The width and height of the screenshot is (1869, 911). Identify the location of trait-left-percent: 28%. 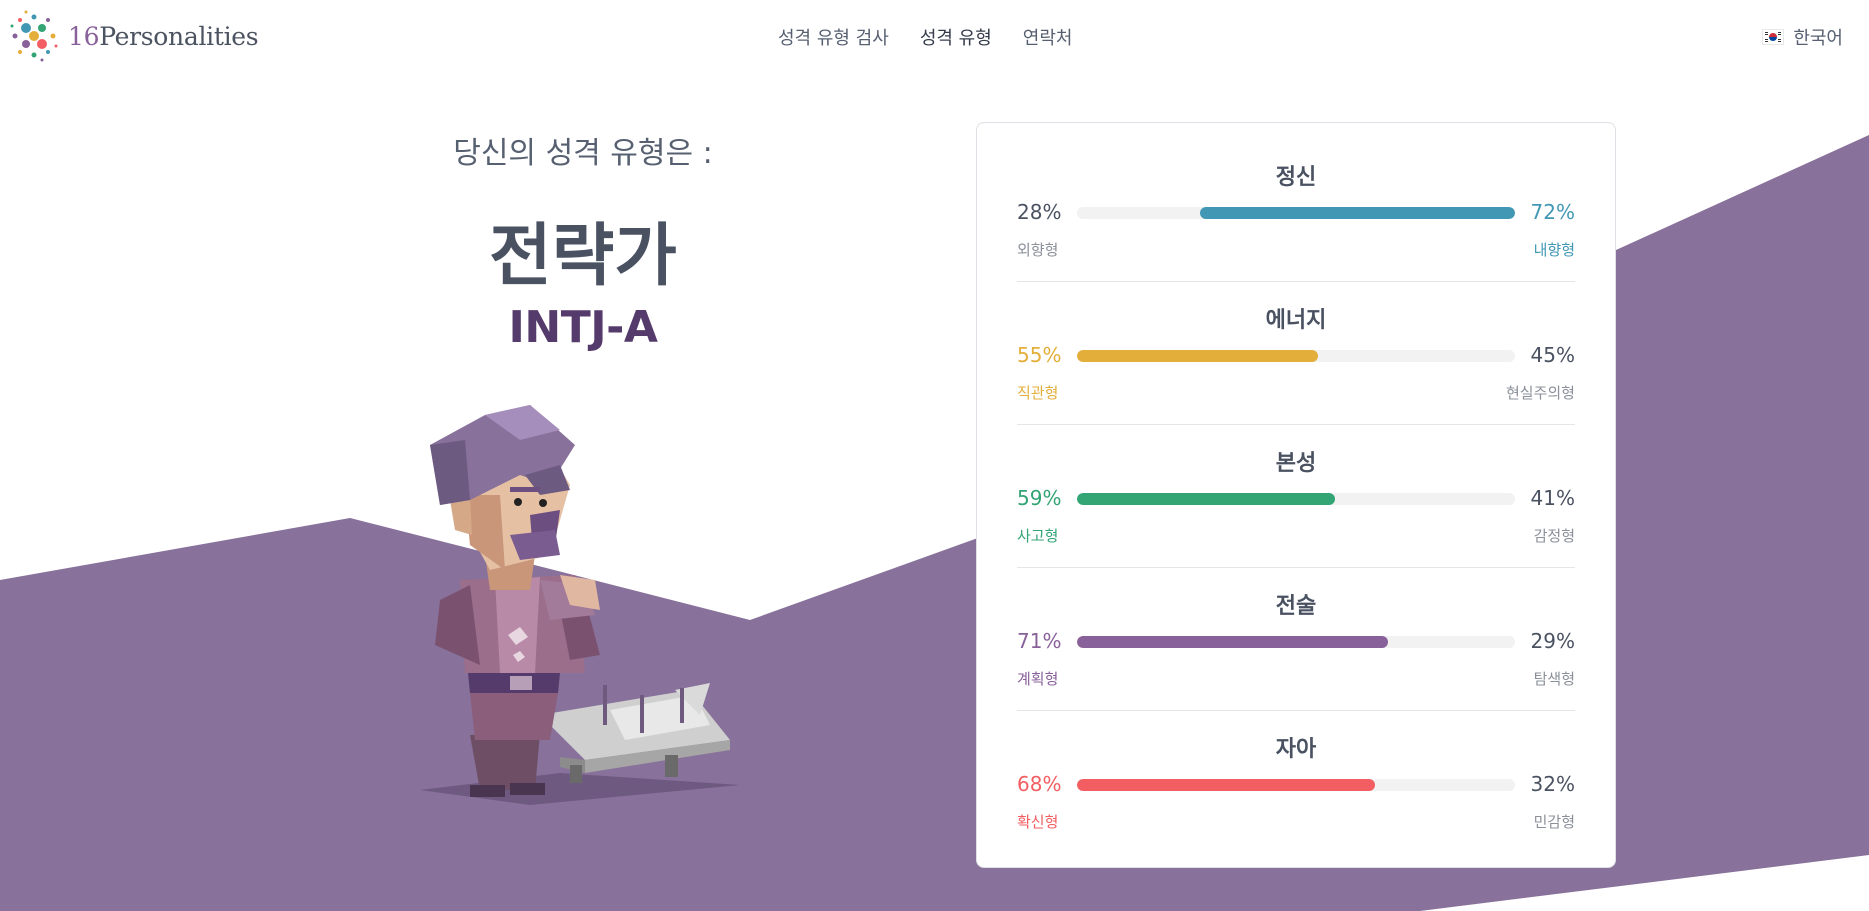
(1039, 212).